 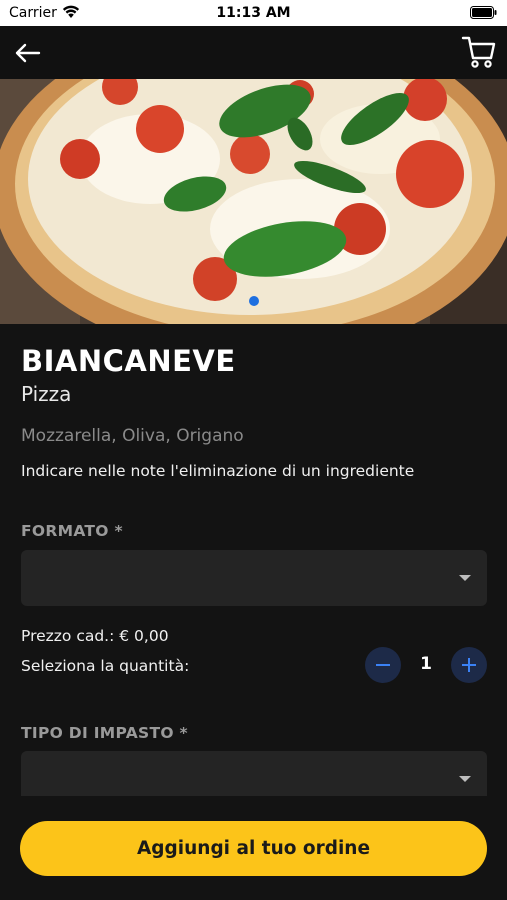 I want to click on nav-bar, so click(x=253, y=52).